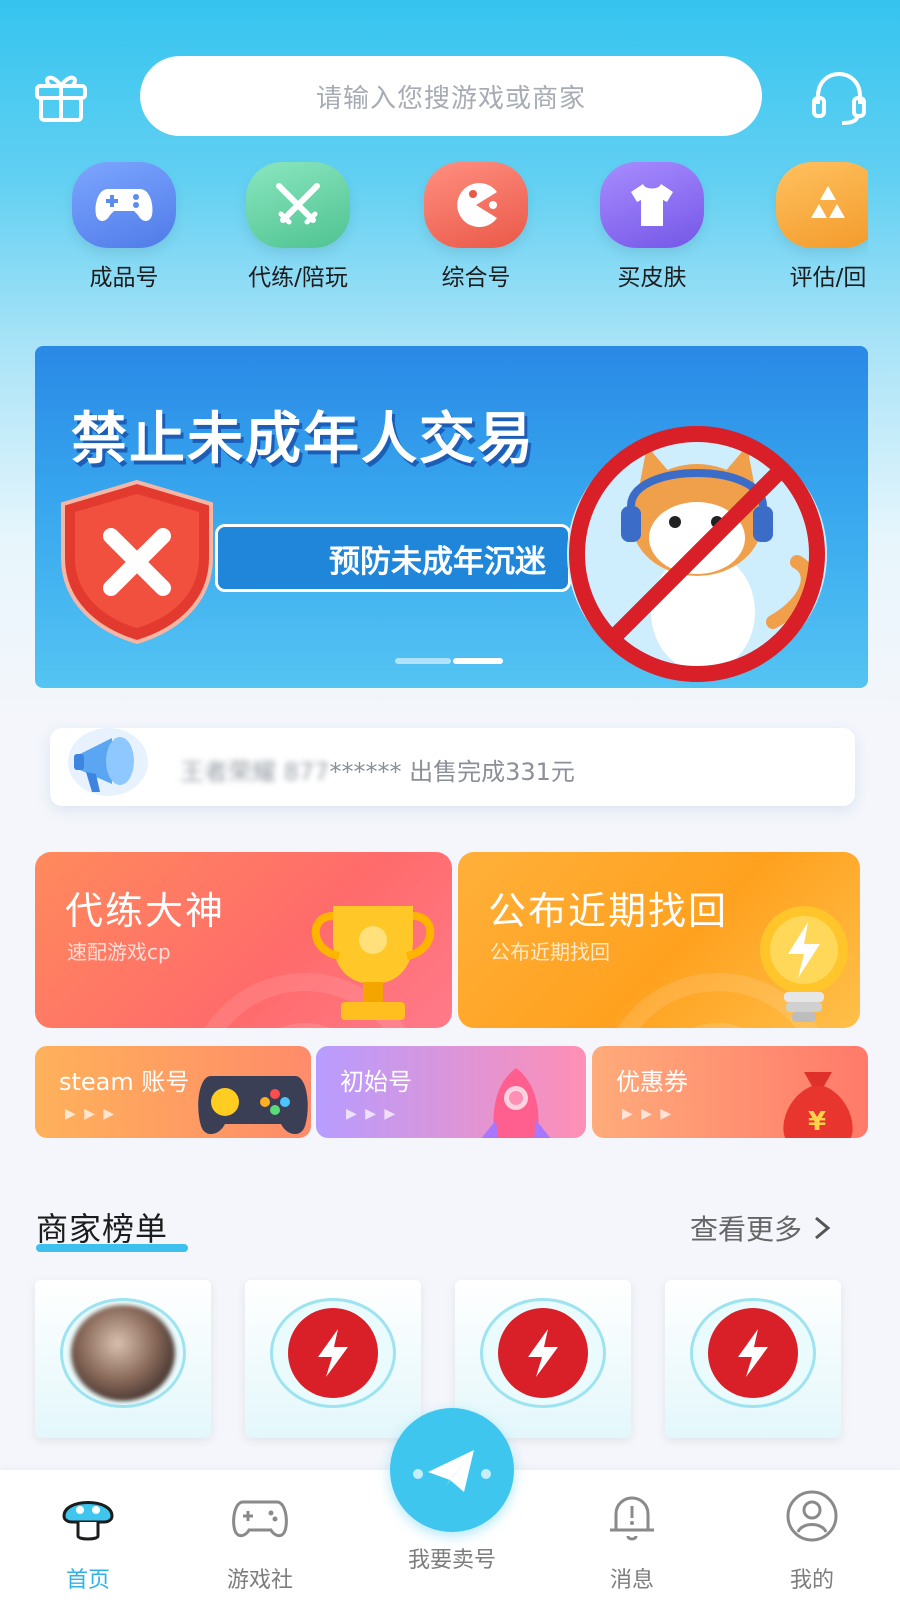 This screenshot has height=1600, width=900. What do you see at coordinates (253, 1105) in the screenshot?
I see `controller-icon` at bounding box center [253, 1105].